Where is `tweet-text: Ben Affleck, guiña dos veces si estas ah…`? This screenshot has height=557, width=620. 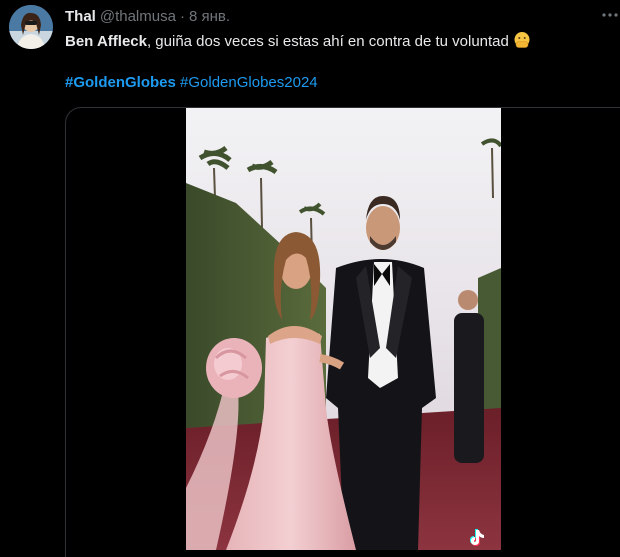
tweet-text: Ben Affleck, guiña dos veces si estas ah… is located at coordinates (298, 43).